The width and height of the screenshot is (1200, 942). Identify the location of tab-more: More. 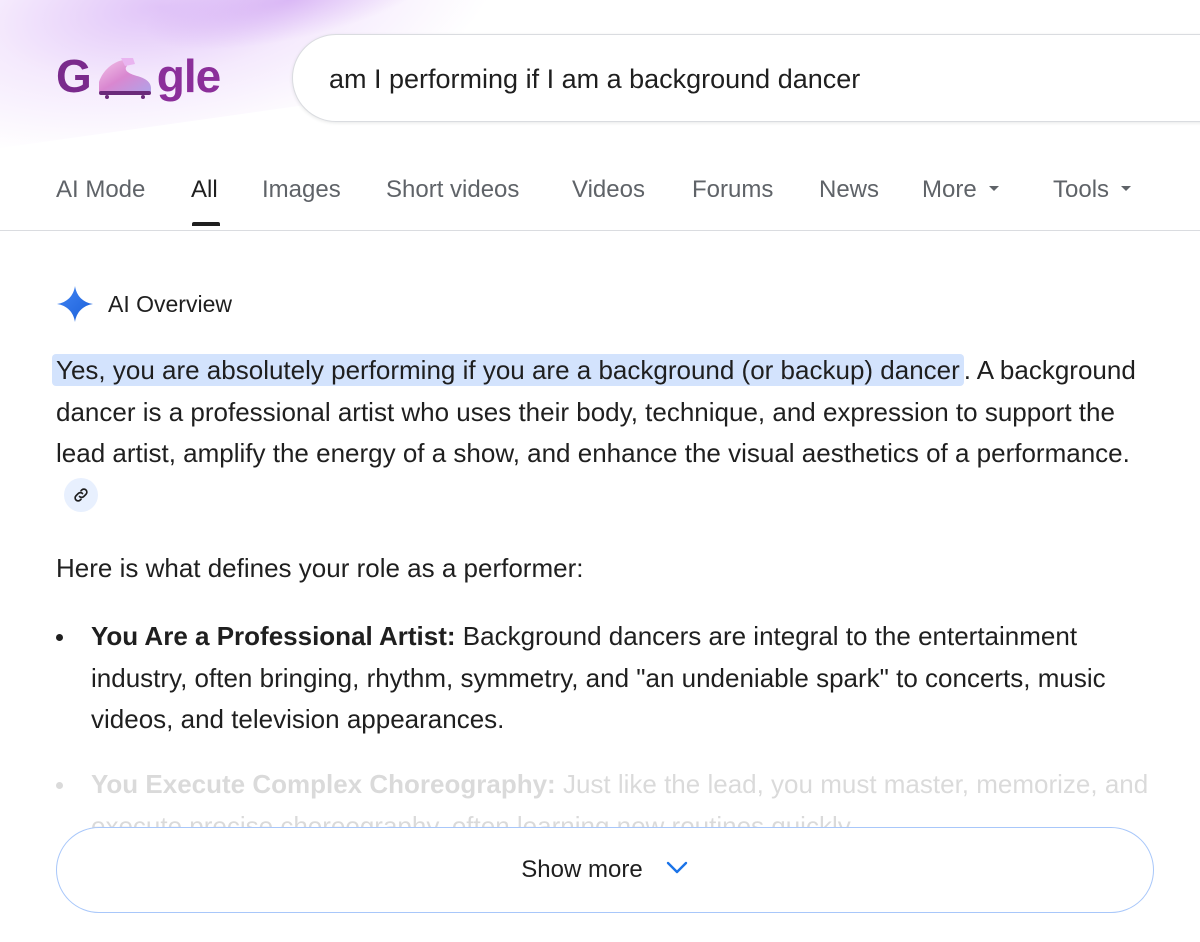
(960, 190).